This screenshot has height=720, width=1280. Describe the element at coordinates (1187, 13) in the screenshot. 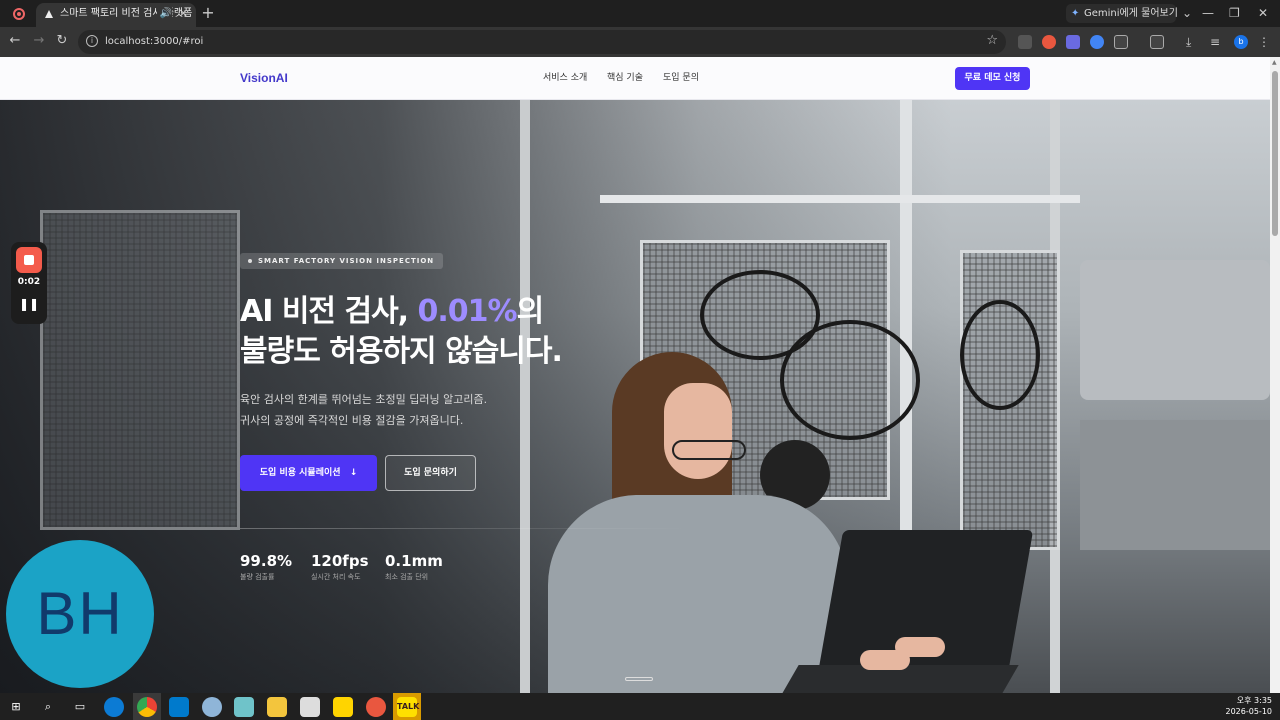

I see `tab-search-icon: ⌄` at that location.